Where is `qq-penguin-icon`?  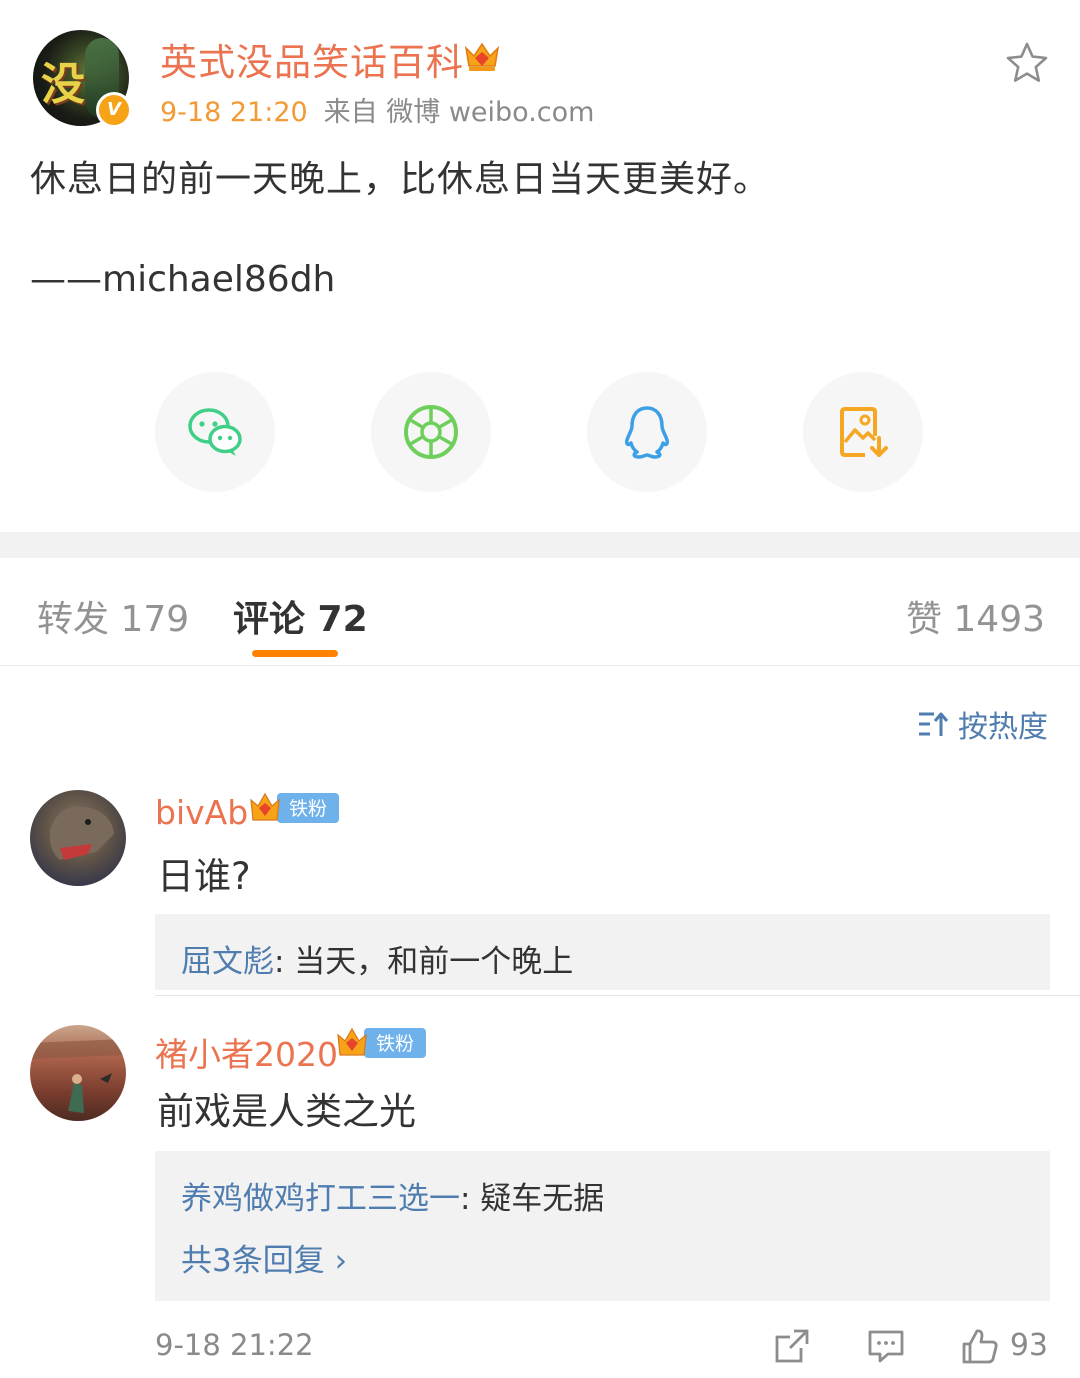
qq-penguin-icon is located at coordinates (647, 432).